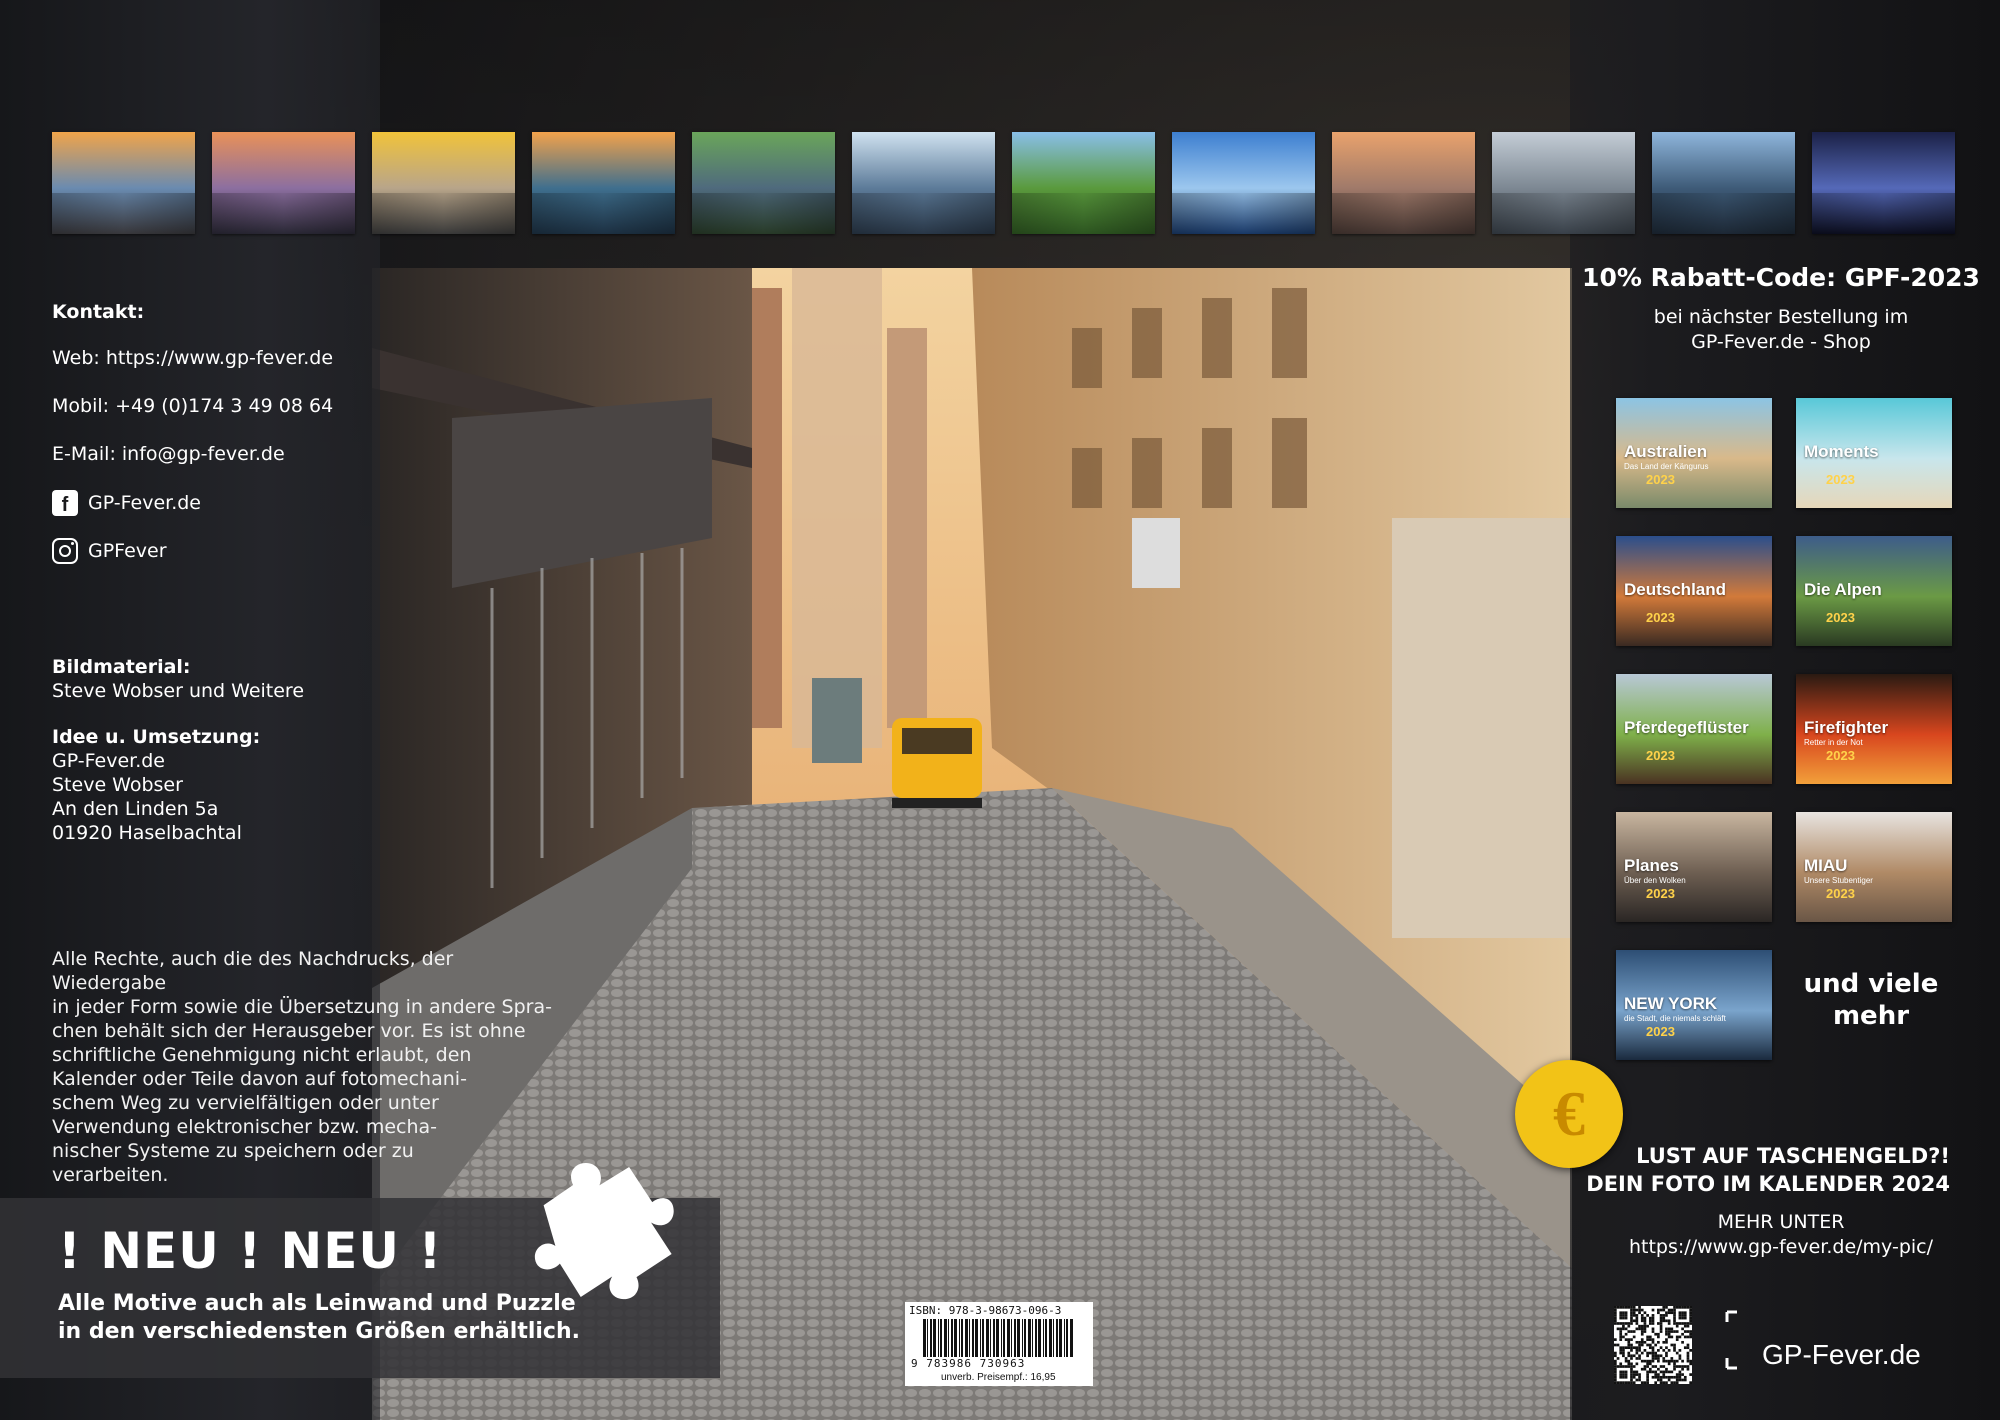 The height and width of the screenshot is (1420, 2000). Describe the element at coordinates (1781, 277) in the screenshot. I see `discount-code: 10% Rabatt-Code: GPF-2023` at that location.